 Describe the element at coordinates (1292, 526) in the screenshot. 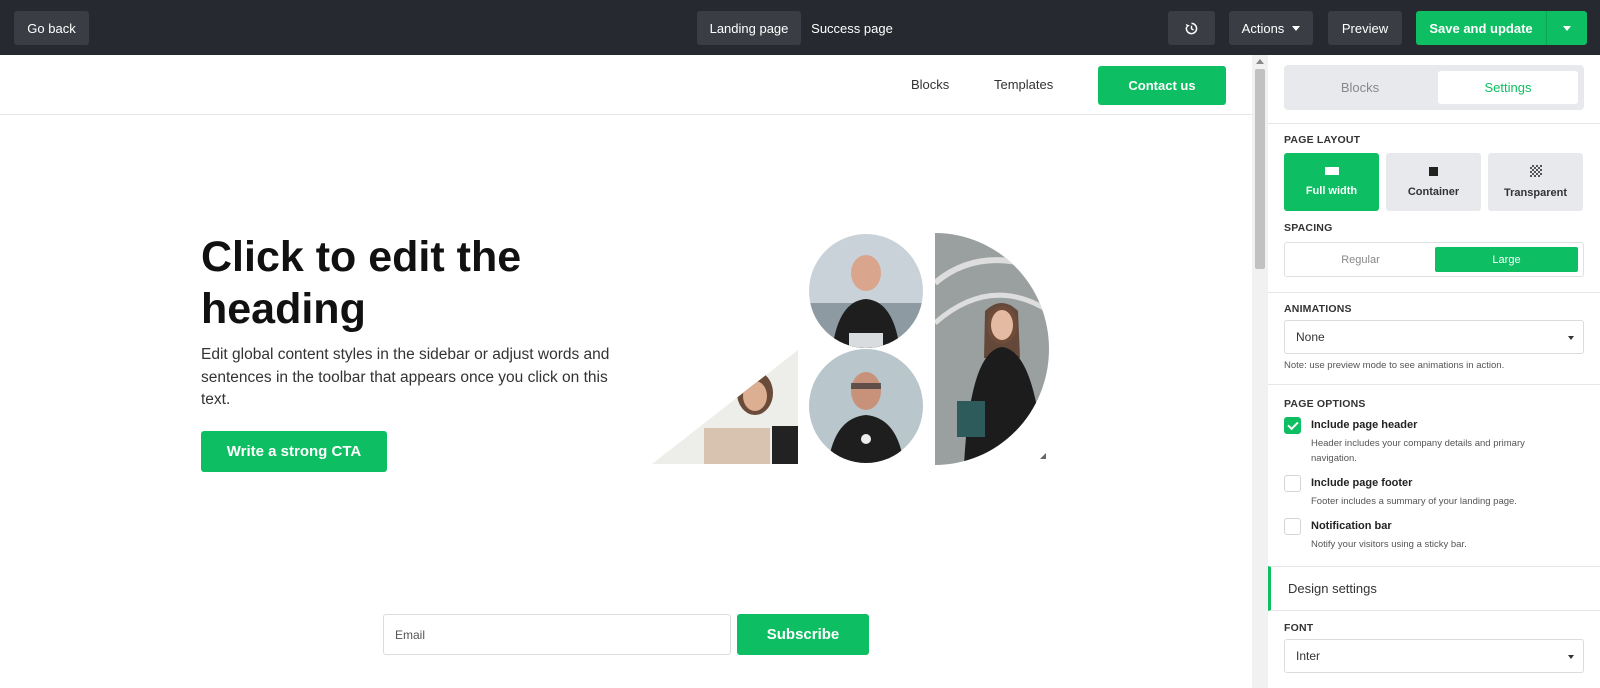

I see `notification-bar-checkbox` at that location.